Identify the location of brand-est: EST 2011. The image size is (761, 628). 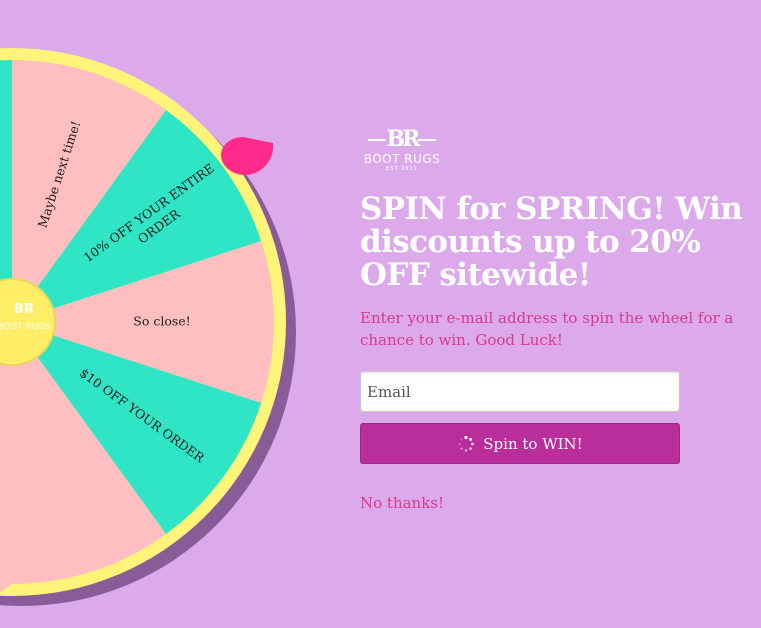
(402, 169).